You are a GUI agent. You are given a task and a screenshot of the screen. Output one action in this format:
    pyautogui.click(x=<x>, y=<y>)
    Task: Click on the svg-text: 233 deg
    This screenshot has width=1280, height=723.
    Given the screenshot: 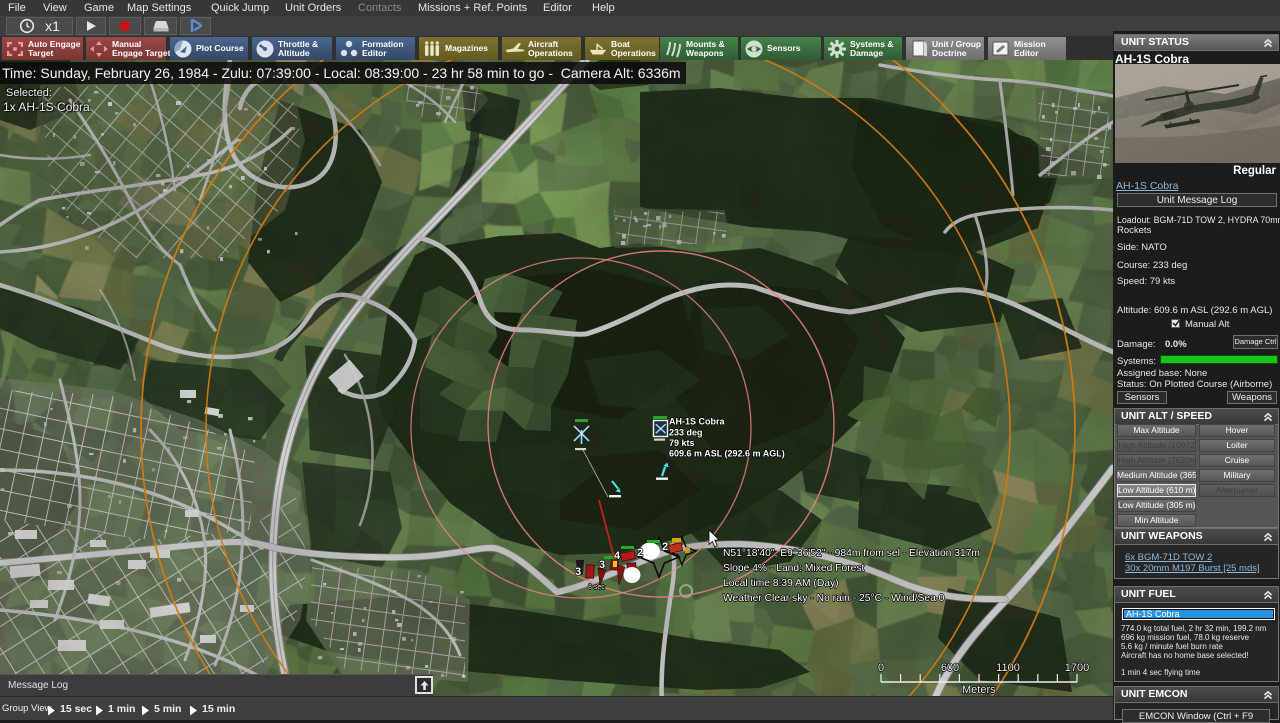 What is the action you would take?
    pyautogui.click(x=686, y=433)
    